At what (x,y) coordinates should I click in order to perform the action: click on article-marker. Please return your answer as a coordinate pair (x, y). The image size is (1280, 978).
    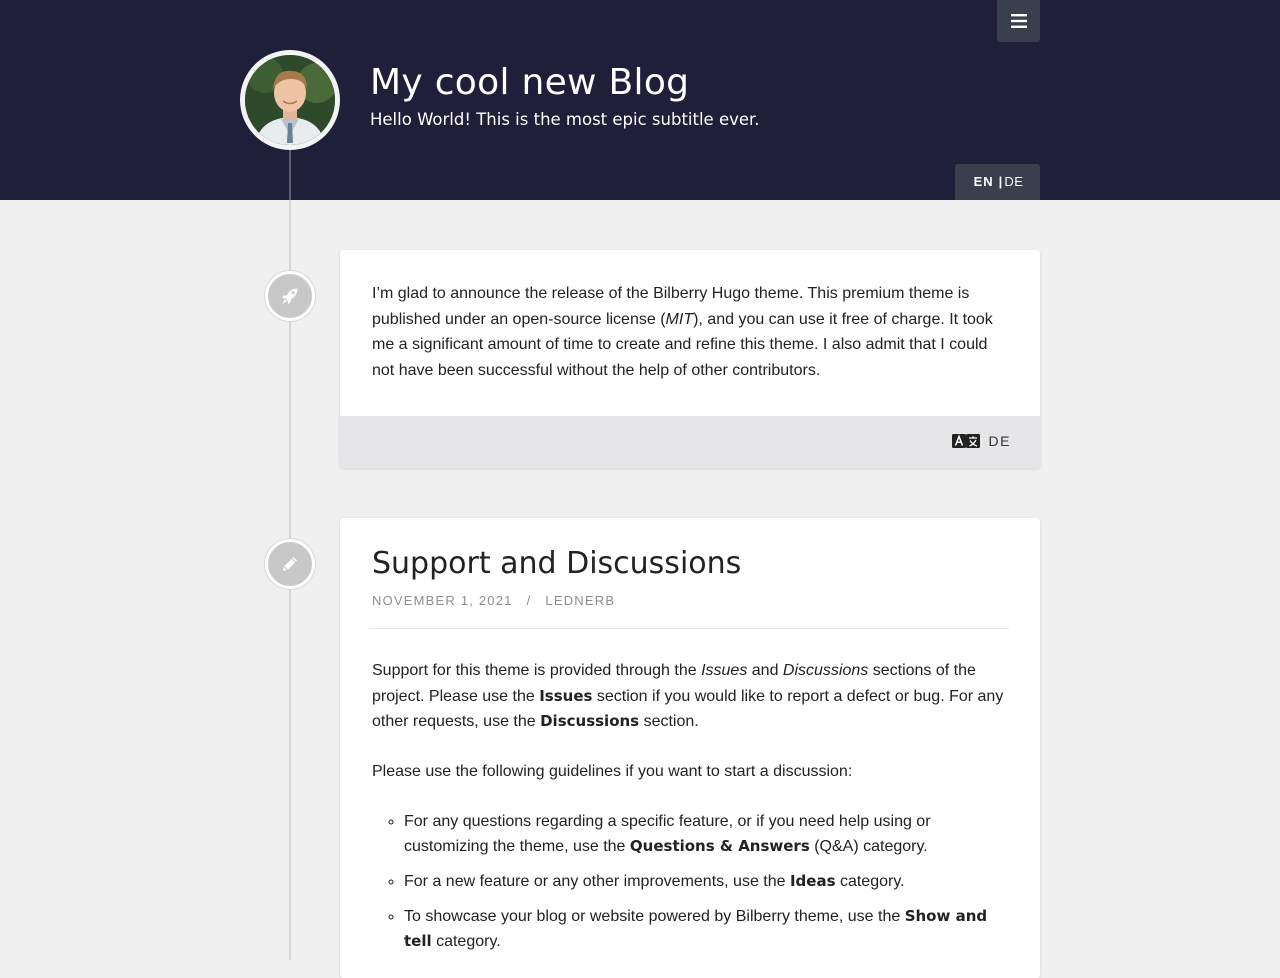
    Looking at the image, I should click on (290, 564).